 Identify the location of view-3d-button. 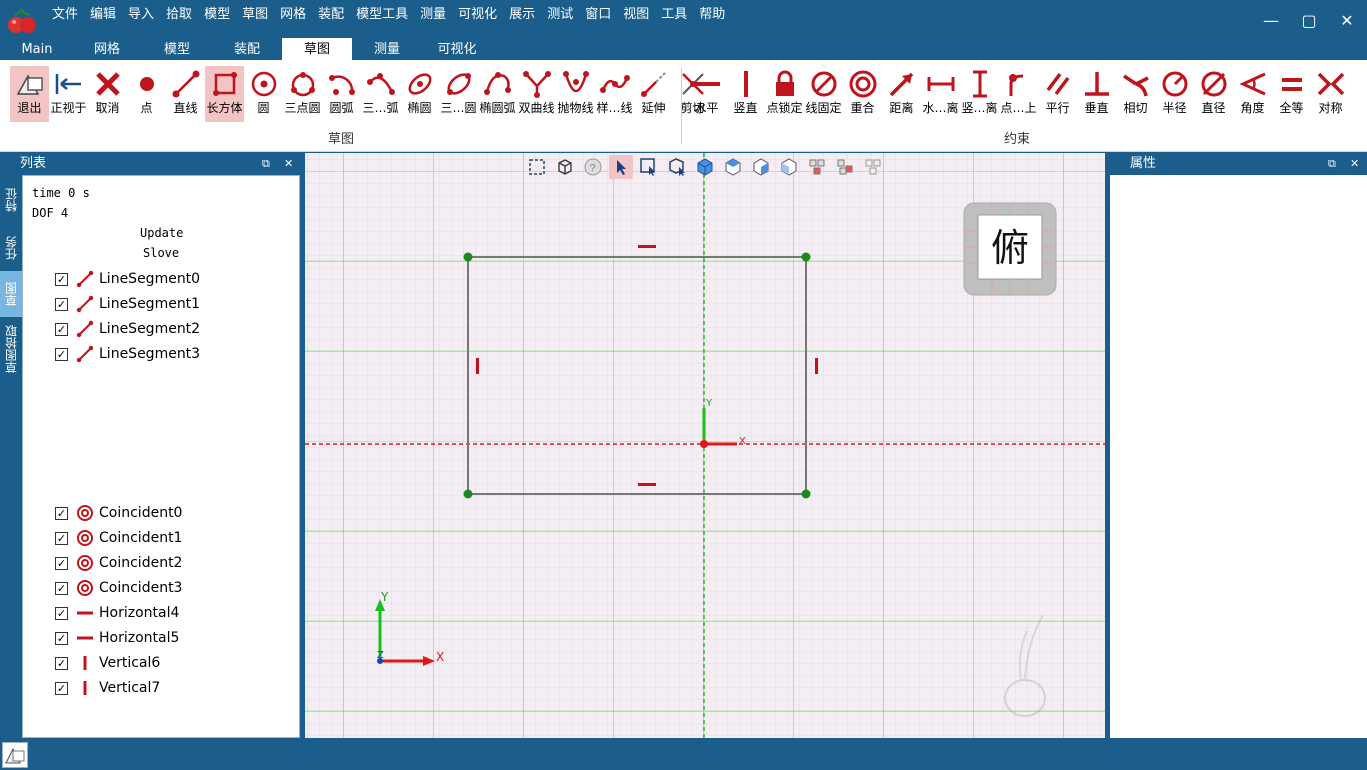
(565, 167).